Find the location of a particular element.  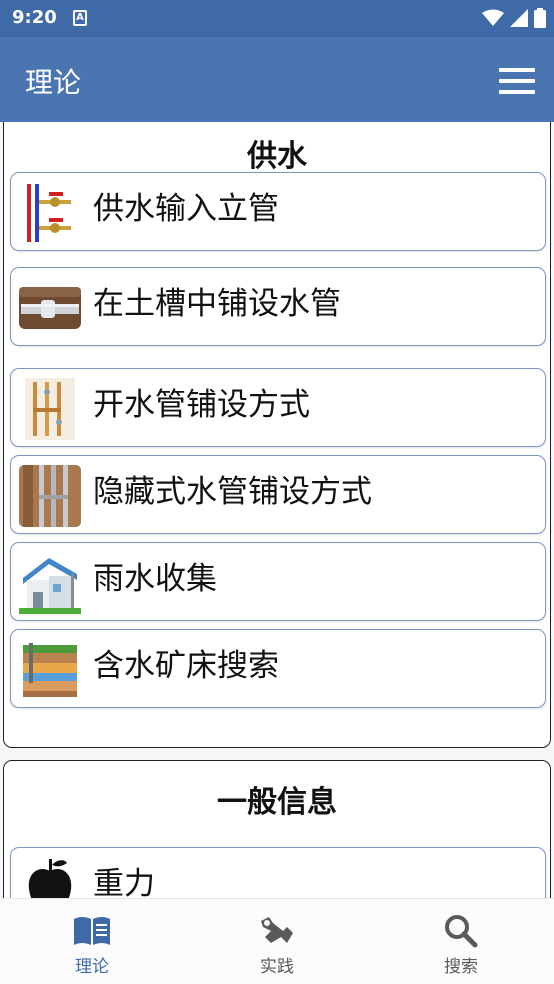

tab-search: 搜索 is located at coordinates (461, 941).